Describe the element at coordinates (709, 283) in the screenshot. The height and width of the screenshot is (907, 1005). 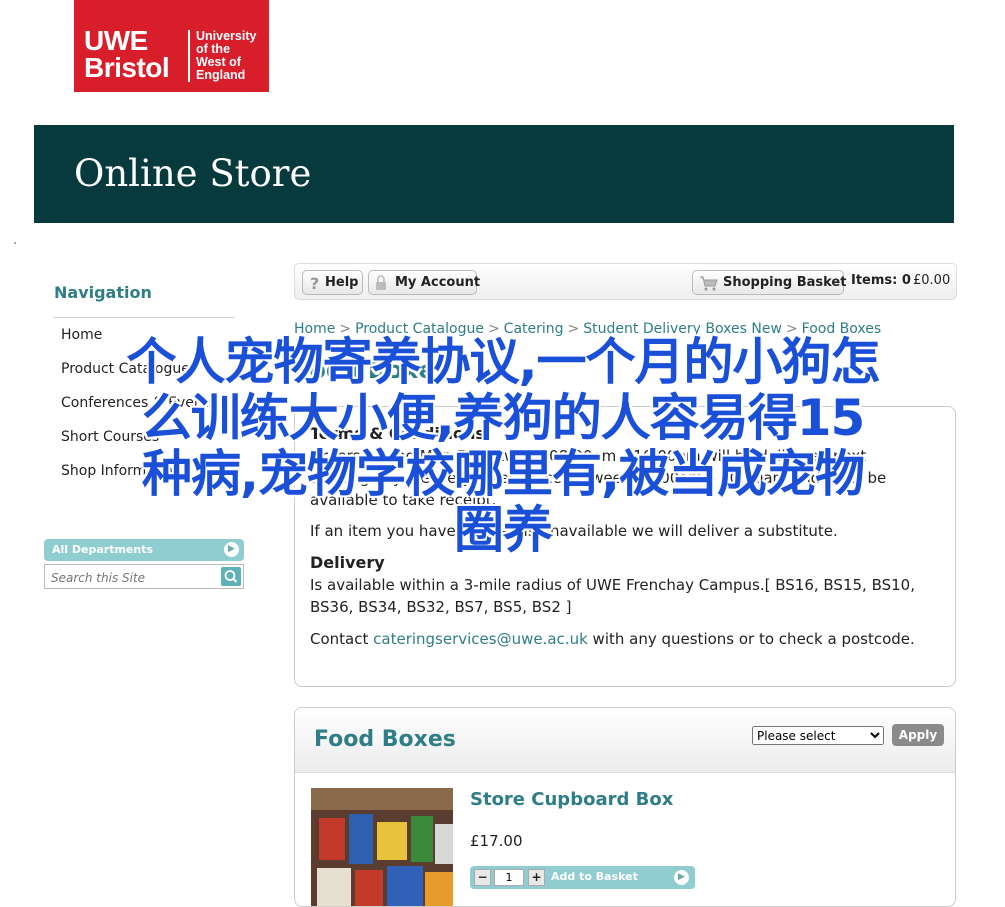
I see `basket-icon` at that location.